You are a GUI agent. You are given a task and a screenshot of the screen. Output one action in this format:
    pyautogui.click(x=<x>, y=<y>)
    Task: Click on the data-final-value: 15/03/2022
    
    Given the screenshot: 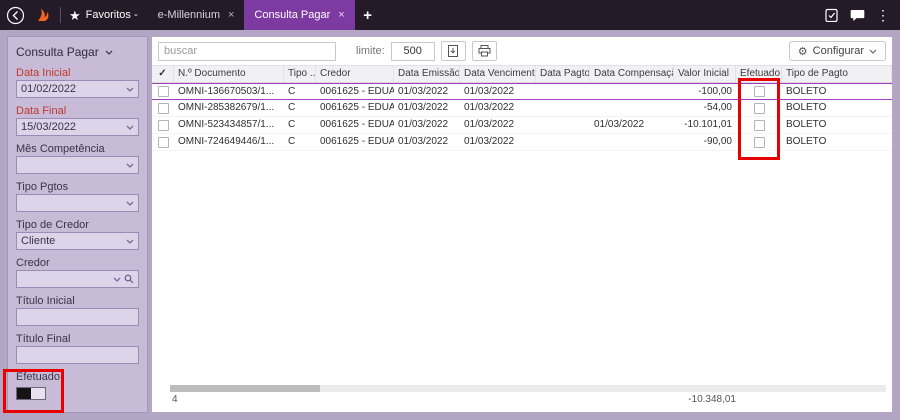 What is the action you would take?
    pyautogui.click(x=49, y=127)
    